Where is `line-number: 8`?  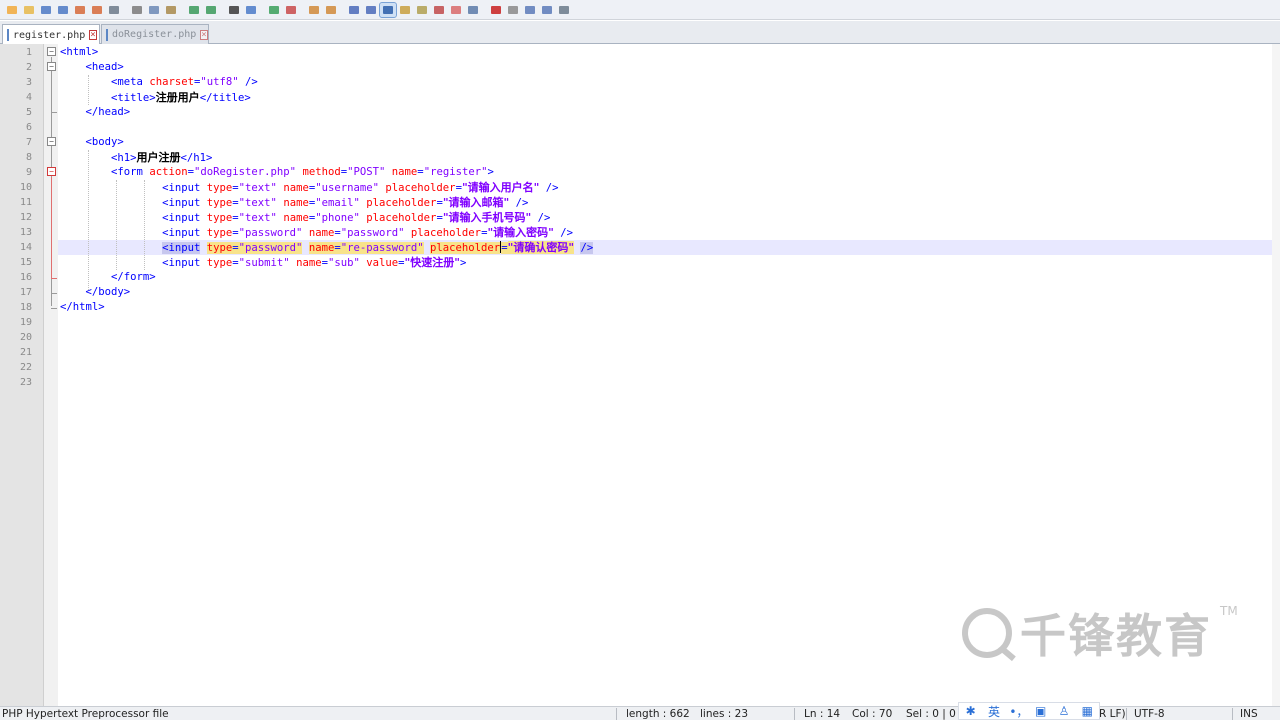
line-number: 8 is located at coordinates (28, 157).